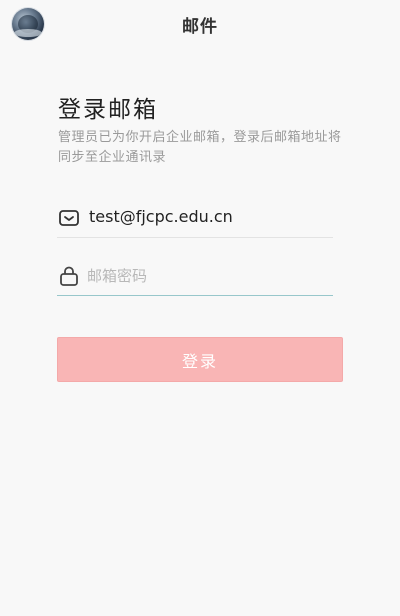  I want to click on login-subtitle: 管理员已为你开启企业邮箱，登录后邮箱地址将同步至企业通讯录, so click(200, 147).